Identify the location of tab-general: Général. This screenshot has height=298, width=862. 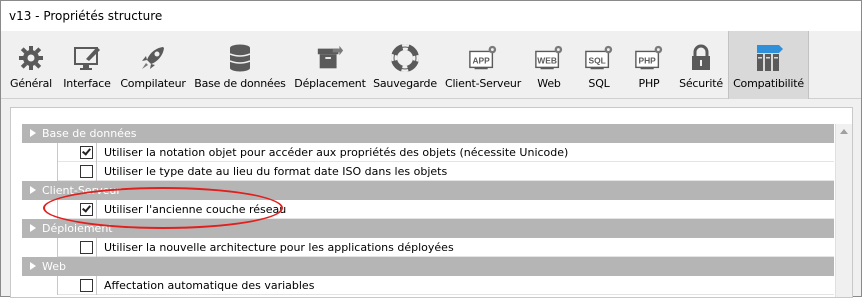
(31, 65).